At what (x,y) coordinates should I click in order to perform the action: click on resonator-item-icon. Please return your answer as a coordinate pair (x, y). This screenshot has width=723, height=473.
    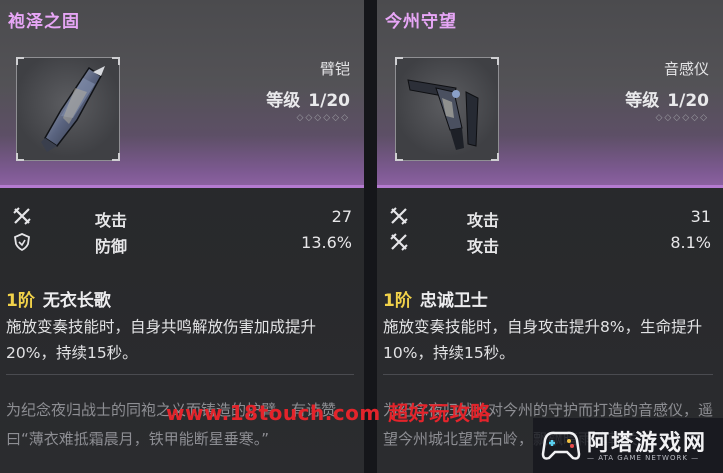
    Looking at the image, I should click on (443, 114).